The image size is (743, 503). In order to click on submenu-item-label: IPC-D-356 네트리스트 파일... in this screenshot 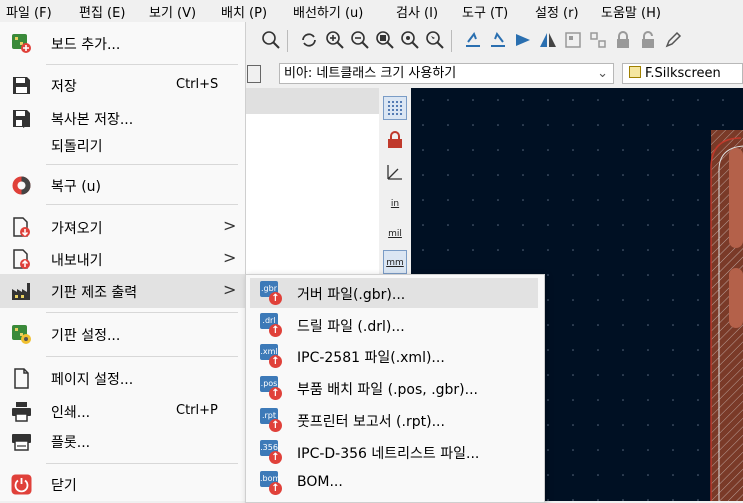, I will do `click(388, 454)`.